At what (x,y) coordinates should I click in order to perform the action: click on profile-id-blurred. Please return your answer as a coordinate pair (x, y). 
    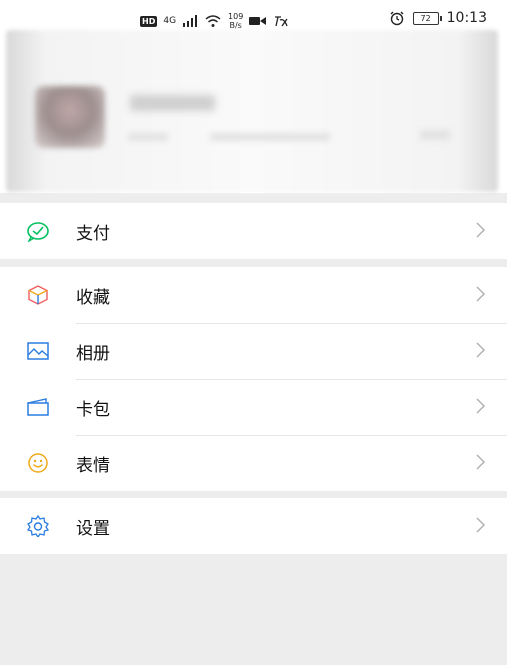
    Looking at the image, I should click on (270, 137).